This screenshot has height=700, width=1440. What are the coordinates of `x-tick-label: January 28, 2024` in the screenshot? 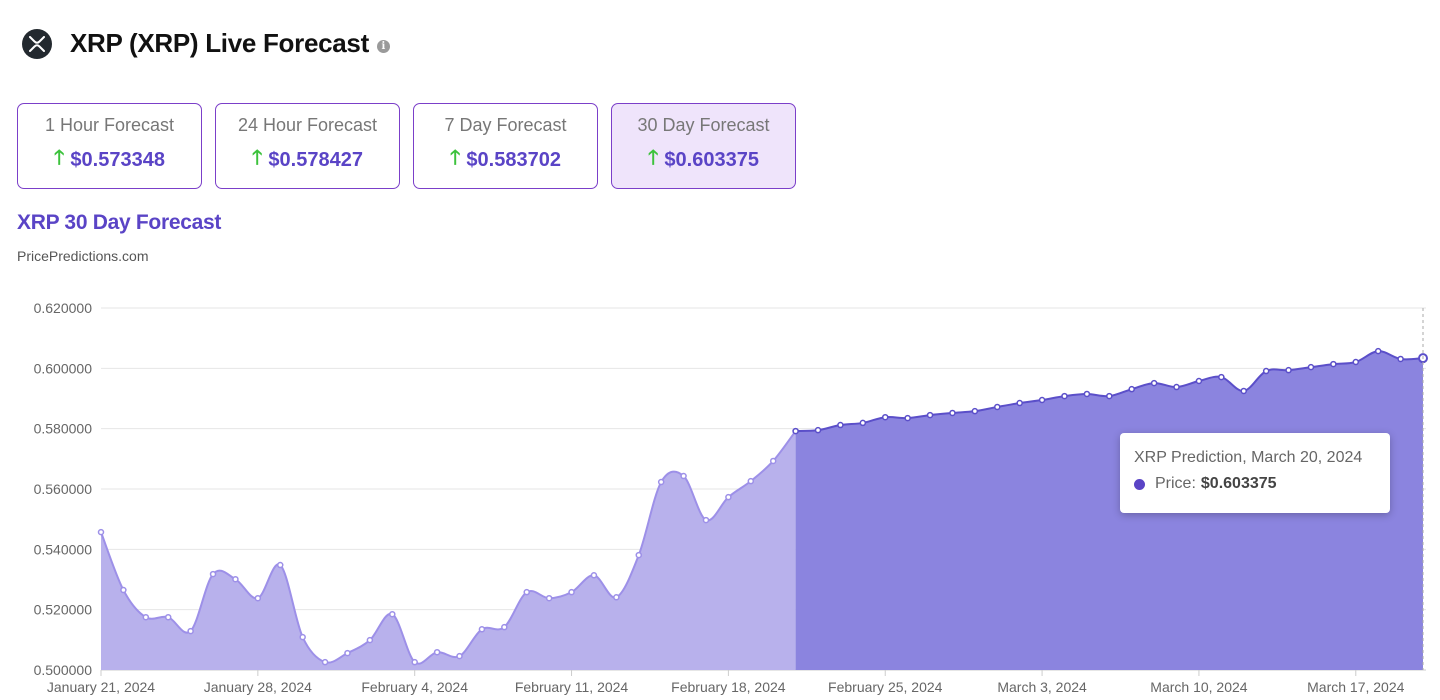 It's located at (258, 687).